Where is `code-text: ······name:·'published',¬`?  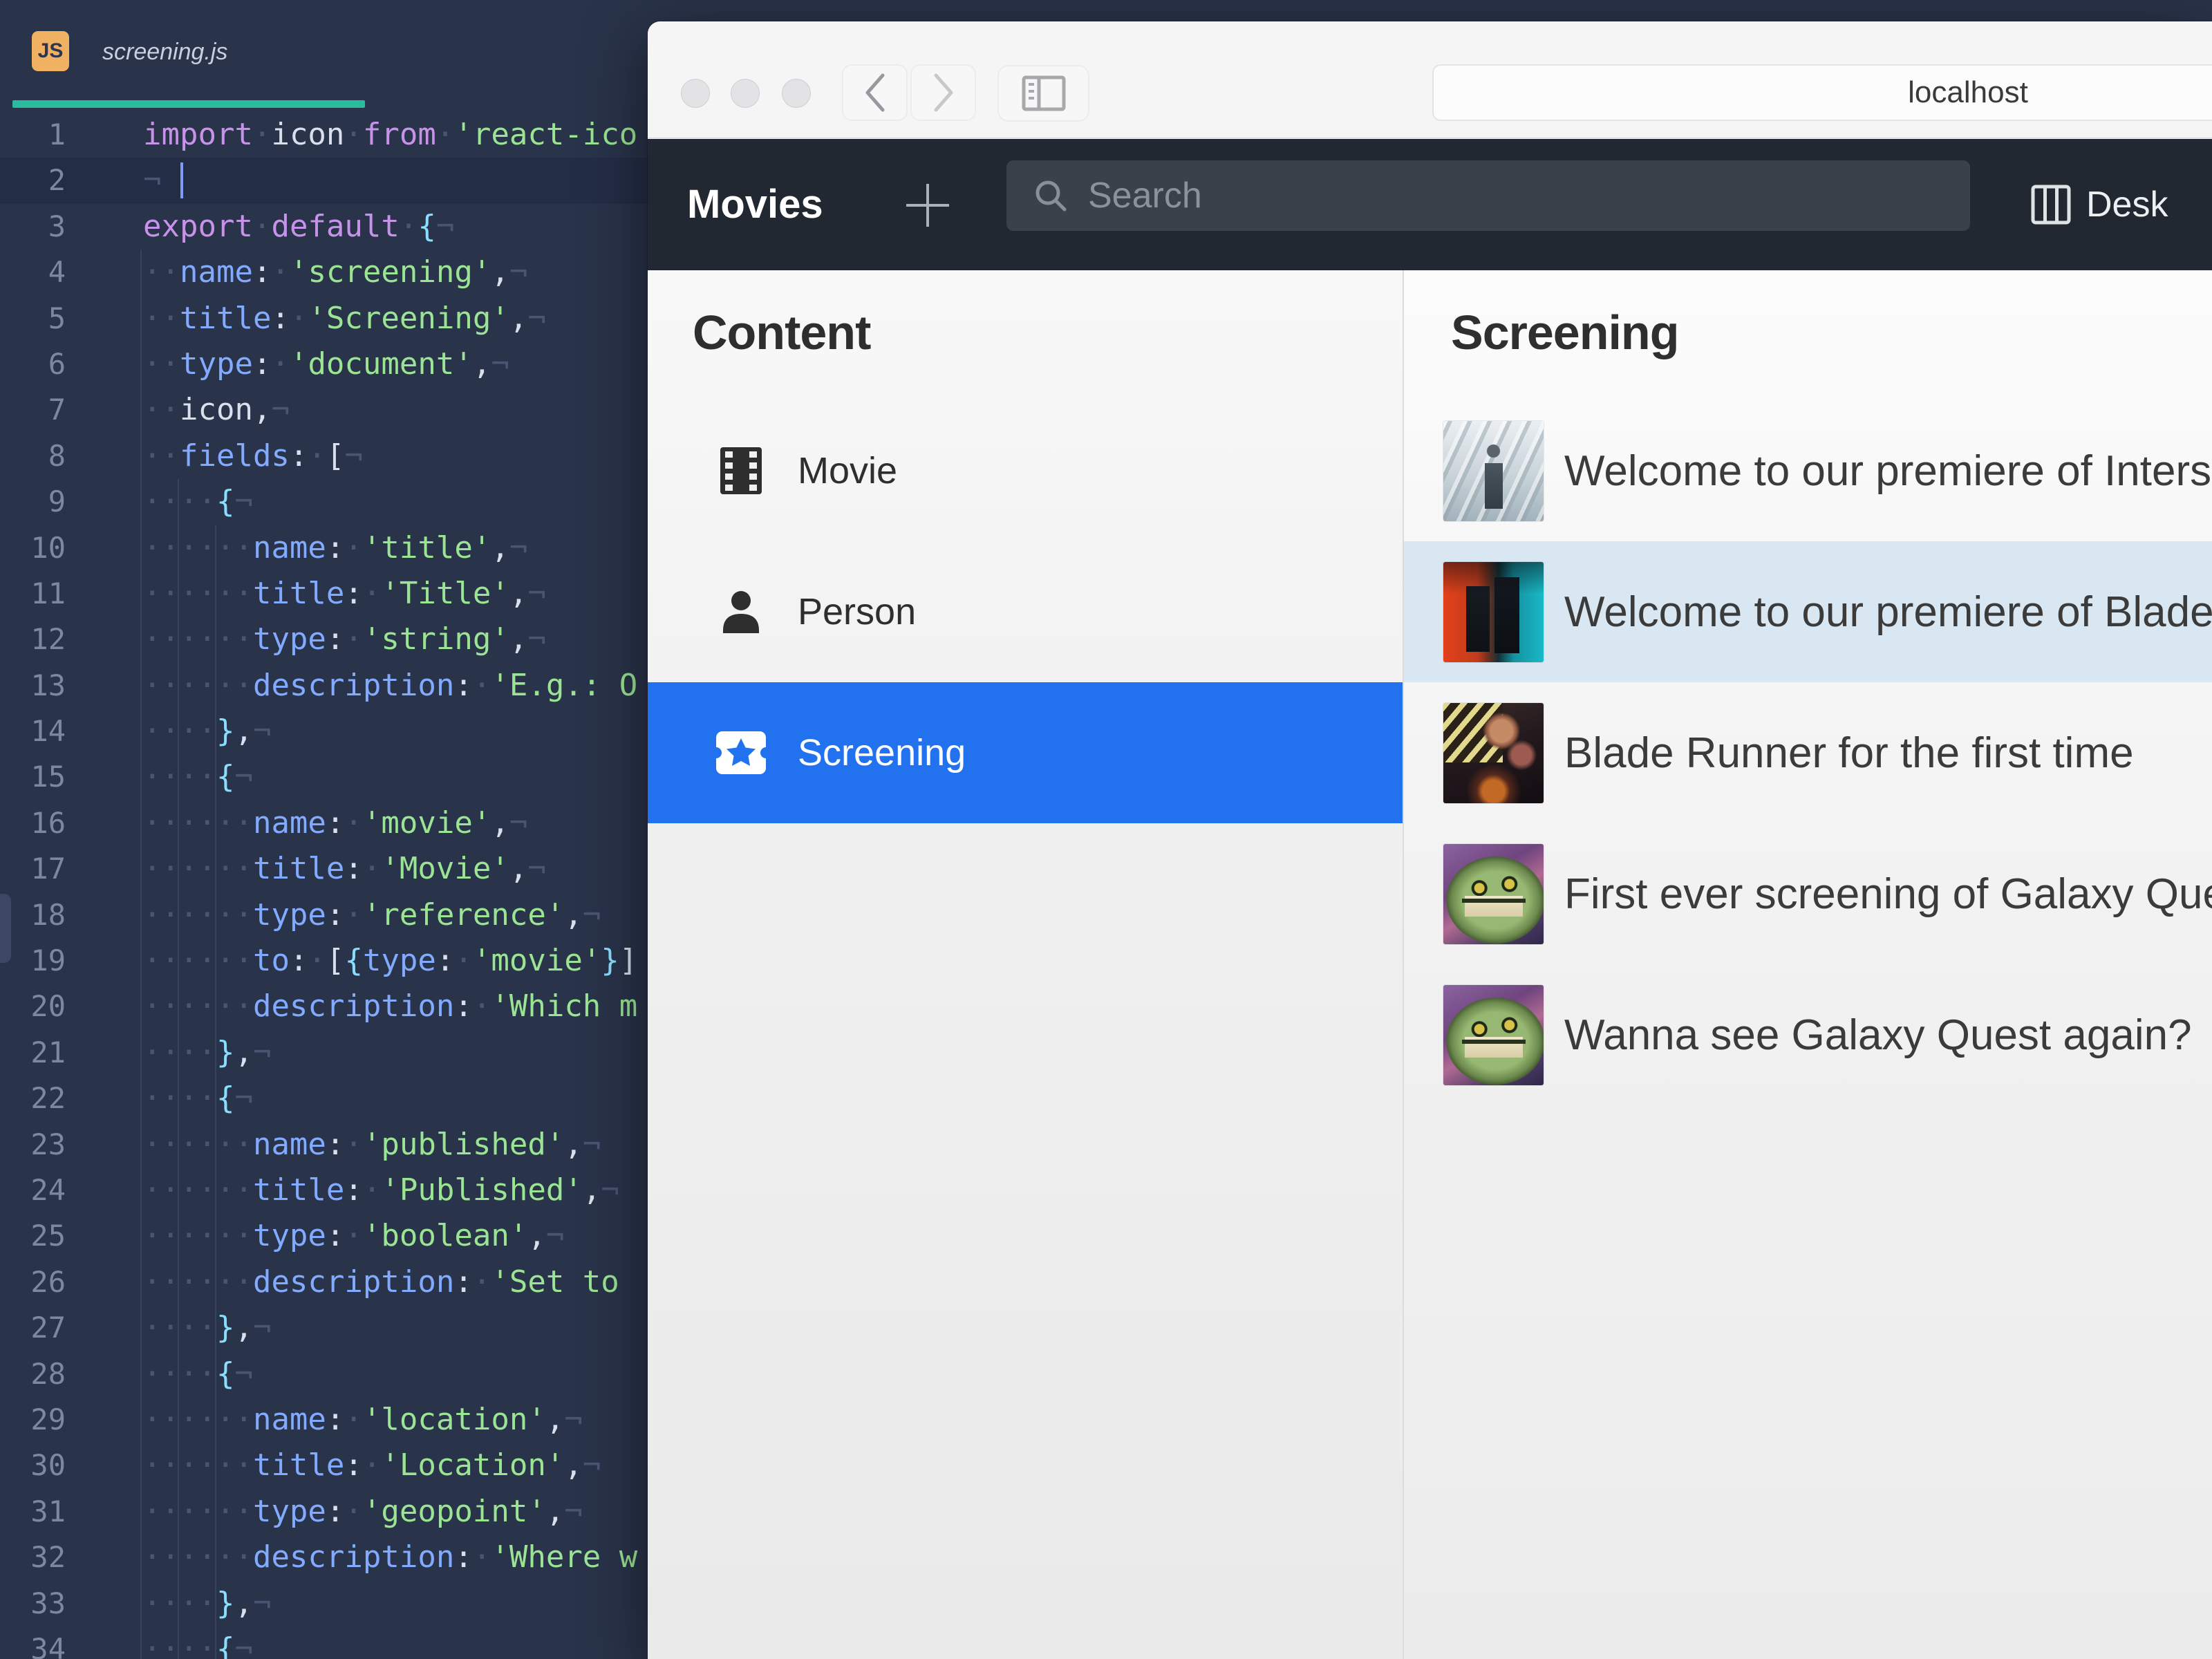 code-text: ······name:·'published',¬ is located at coordinates (372, 1144).